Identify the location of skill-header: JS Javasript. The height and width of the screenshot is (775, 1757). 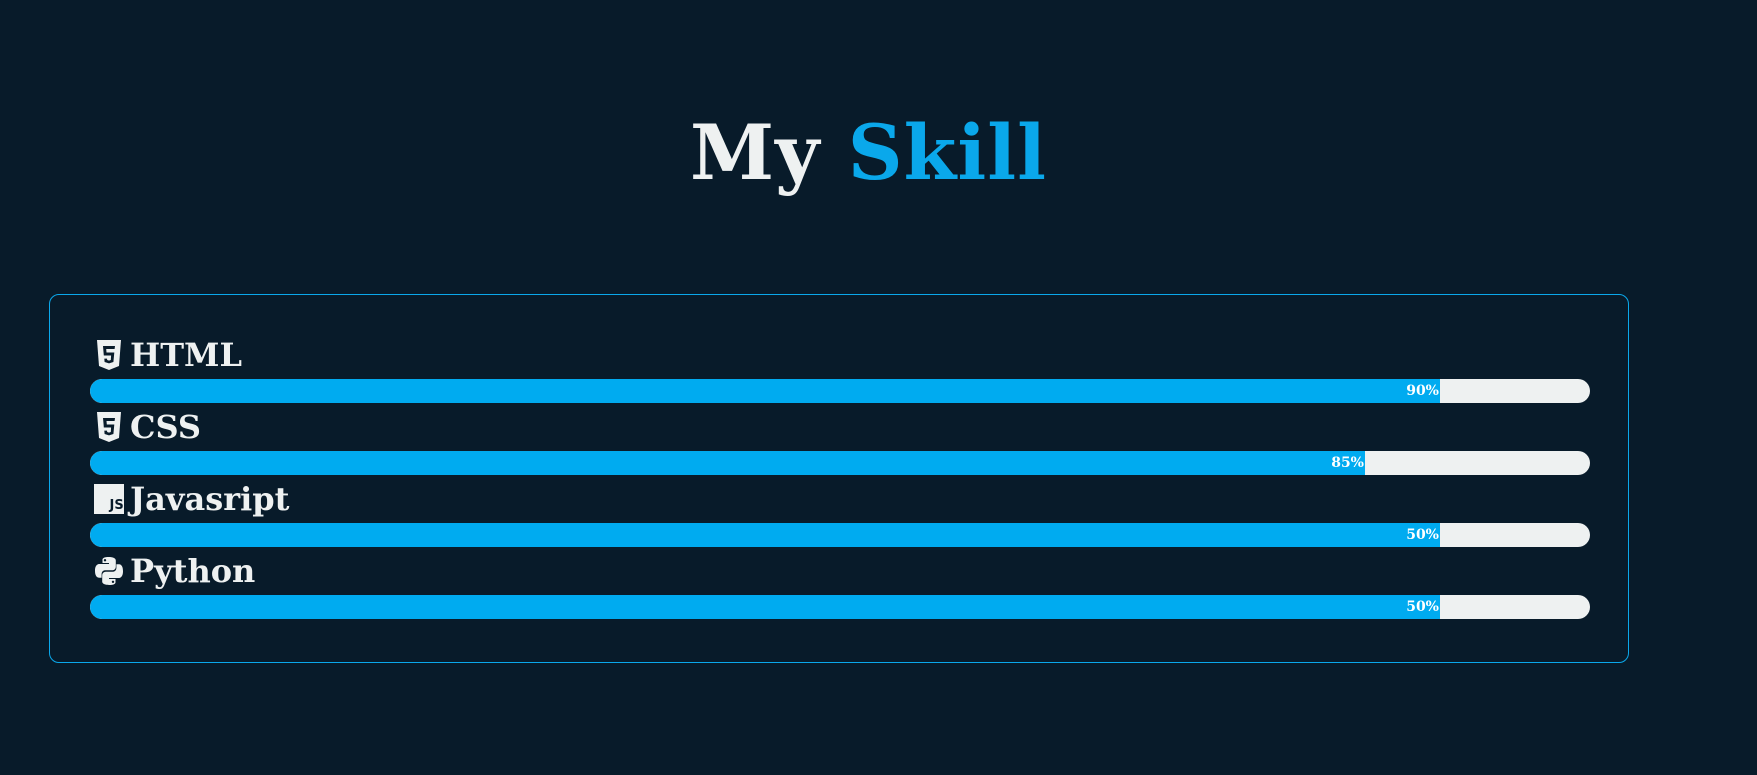
(189, 499).